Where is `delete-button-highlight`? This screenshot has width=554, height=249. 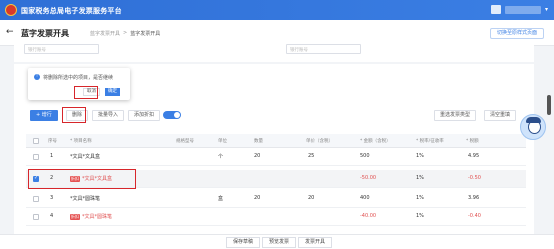
delete-button-highlight is located at coordinates (74, 115).